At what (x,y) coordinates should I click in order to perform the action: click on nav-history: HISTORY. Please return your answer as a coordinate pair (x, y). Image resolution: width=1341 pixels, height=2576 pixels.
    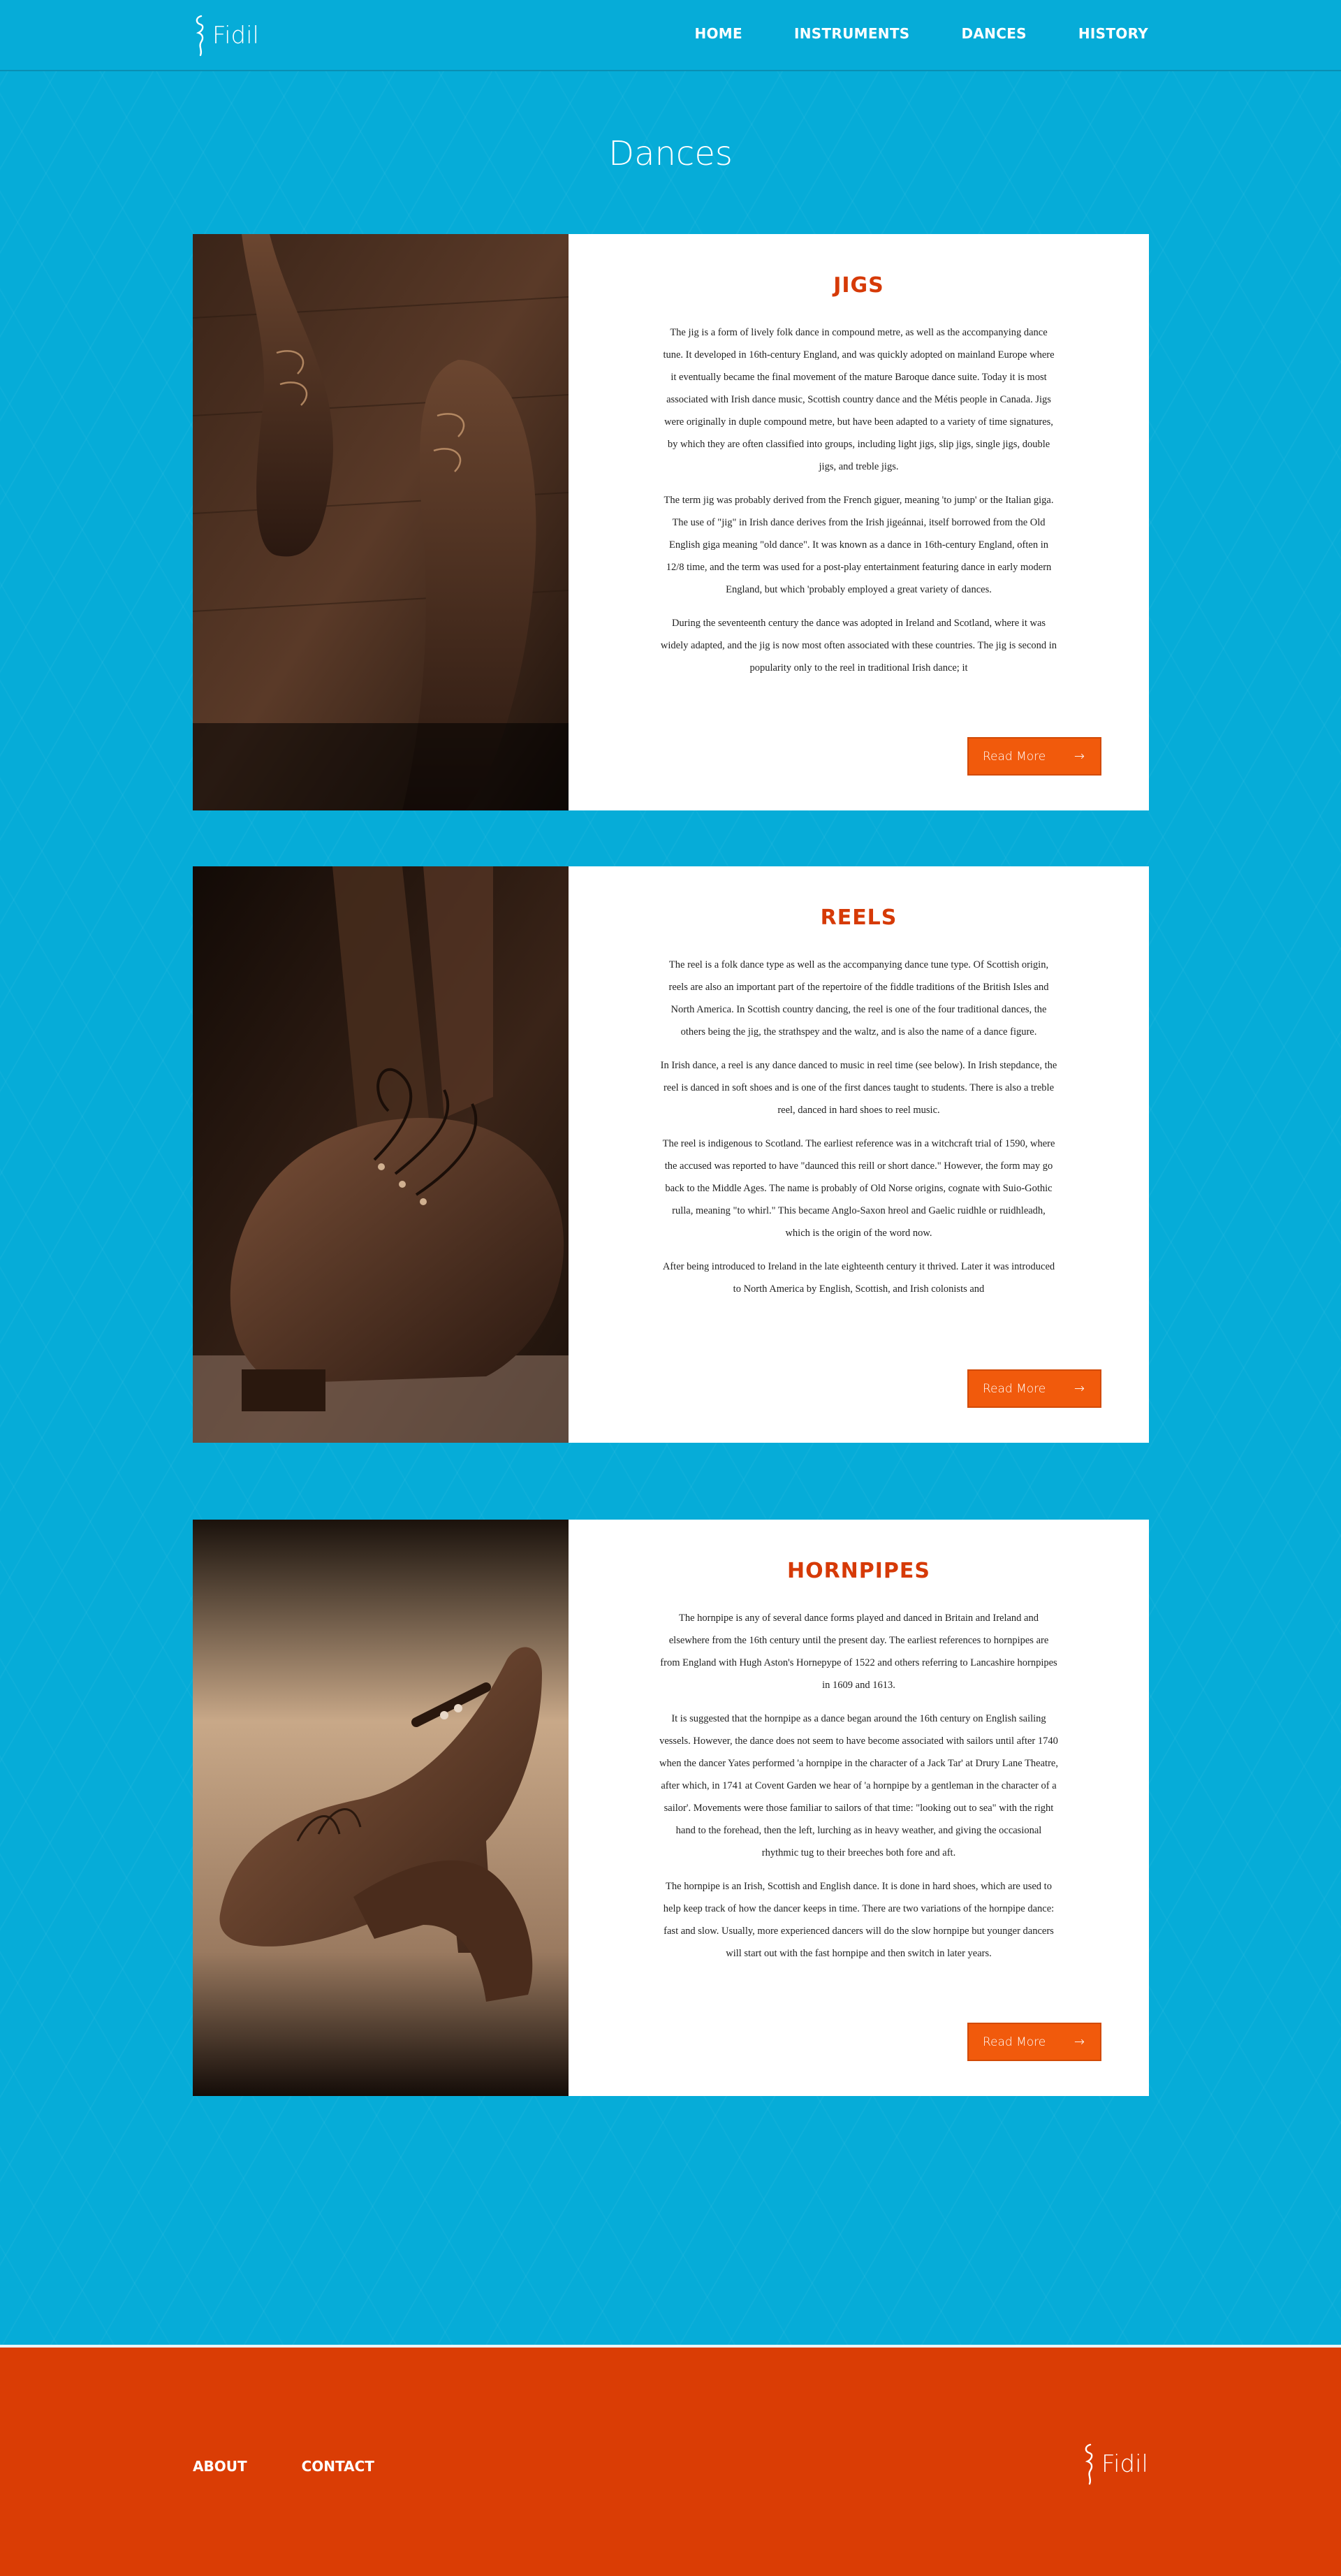
    Looking at the image, I should click on (1113, 33).